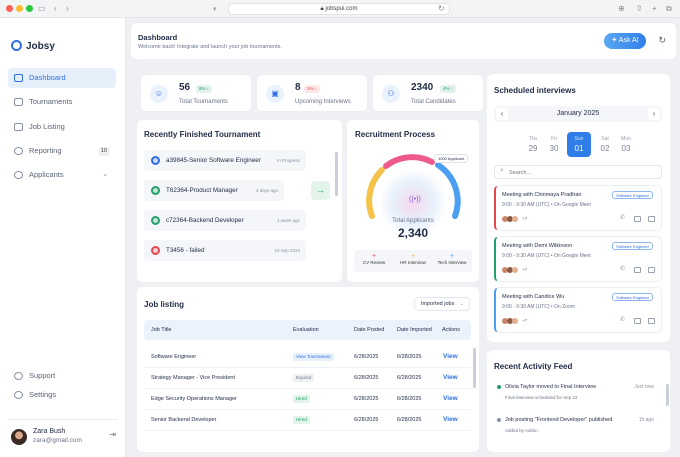  What do you see at coordinates (18, 175) in the screenshot?
I see `users-icon` at bounding box center [18, 175].